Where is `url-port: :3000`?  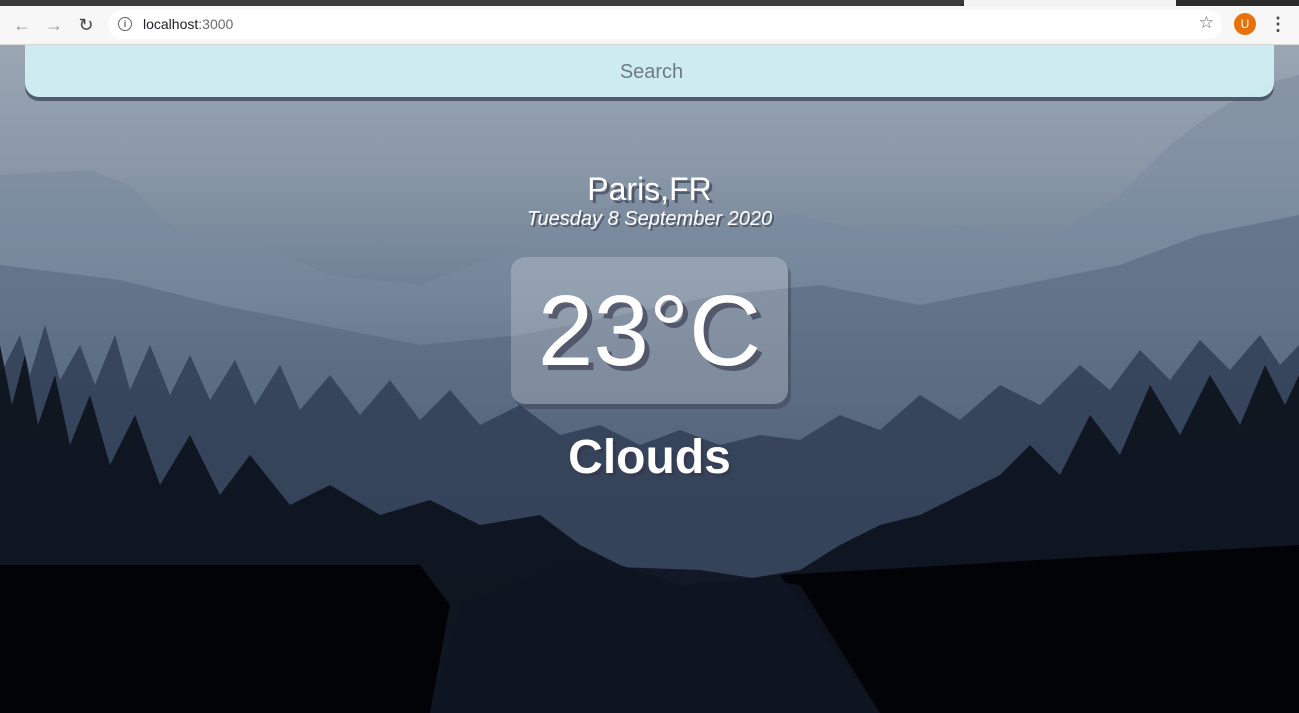
url-port: :3000 is located at coordinates (216, 24).